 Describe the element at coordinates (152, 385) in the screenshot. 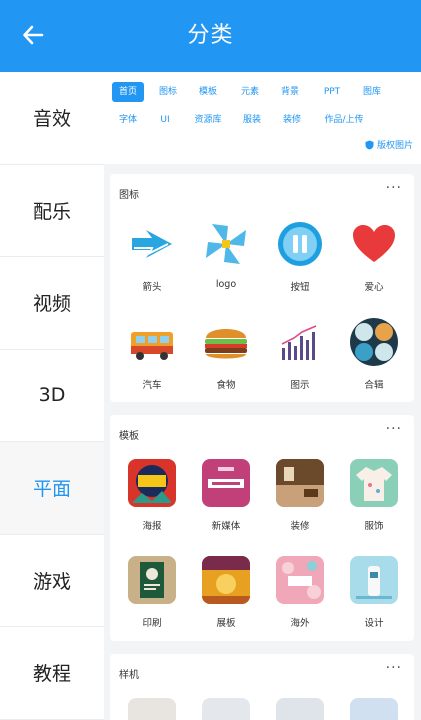

I see `grid-item-label: 汽车` at that location.